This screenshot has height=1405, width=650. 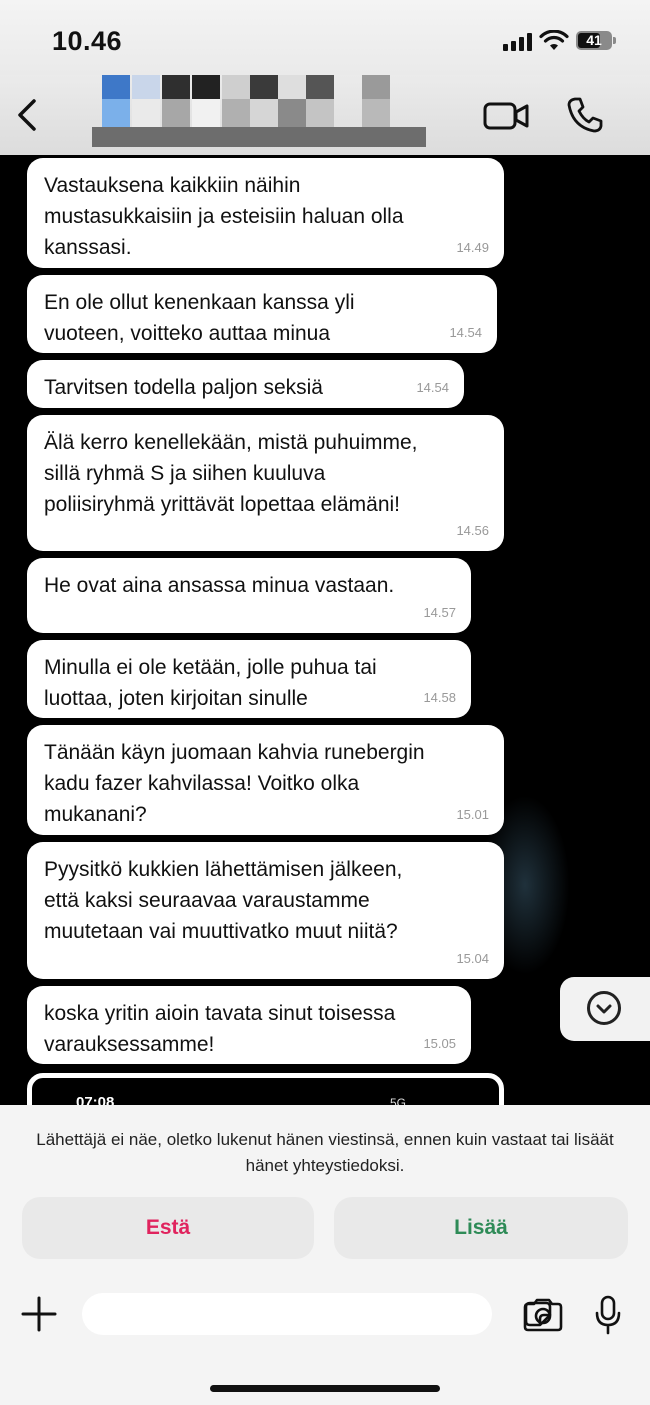 What do you see at coordinates (95, 1099) in the screenshot?
I see `attachment-time: 07:08` at bounding box center [95, 1099].